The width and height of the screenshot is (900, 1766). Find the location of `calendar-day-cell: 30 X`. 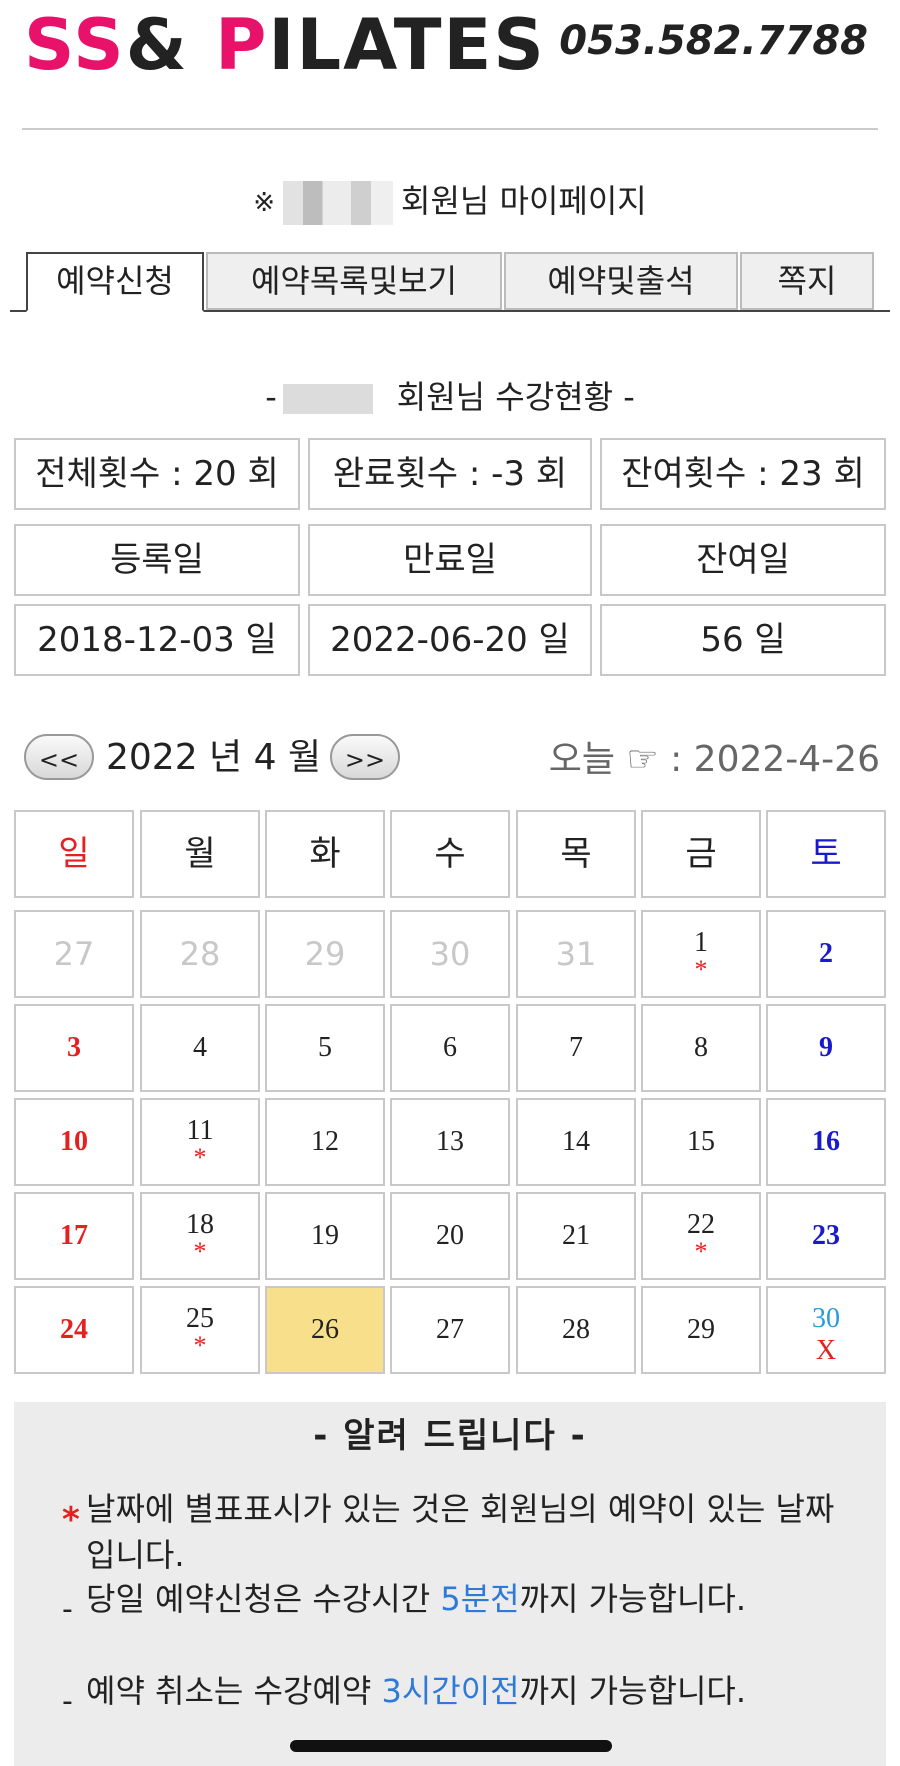

calendar-day-cell: 30 X is located at coordinates (826, 1330).